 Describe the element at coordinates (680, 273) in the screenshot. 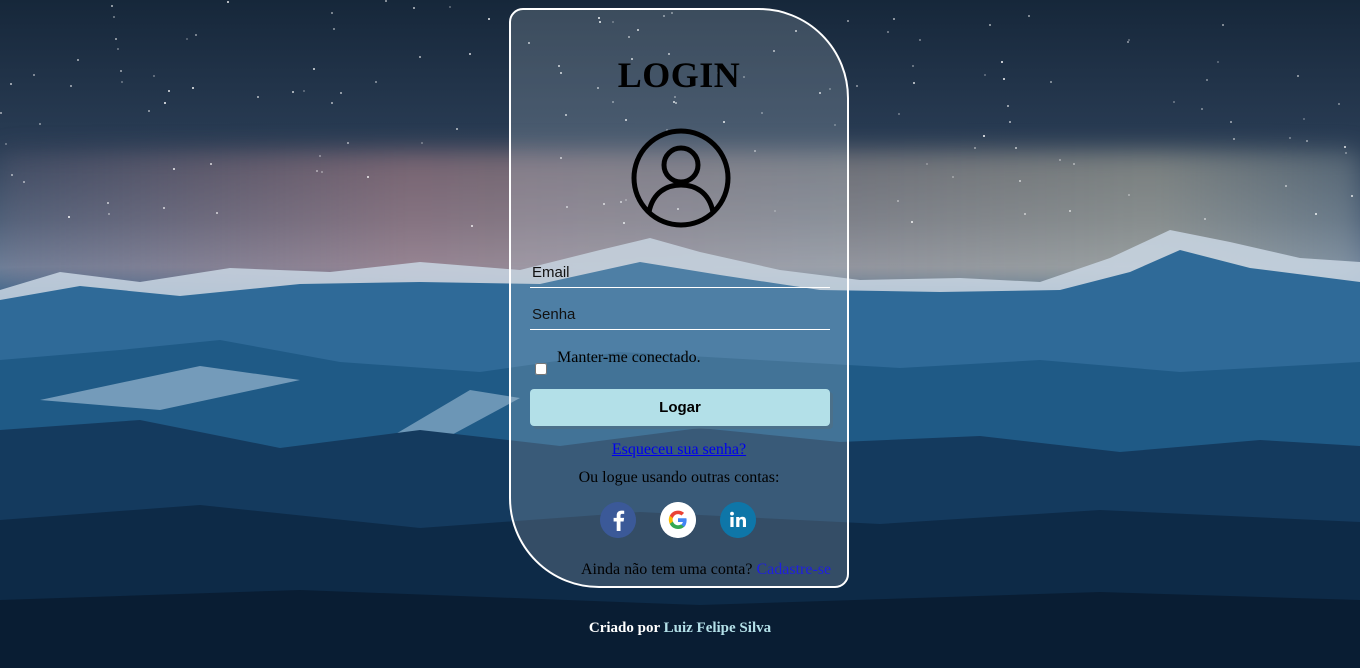

I see `email-input` at that location.